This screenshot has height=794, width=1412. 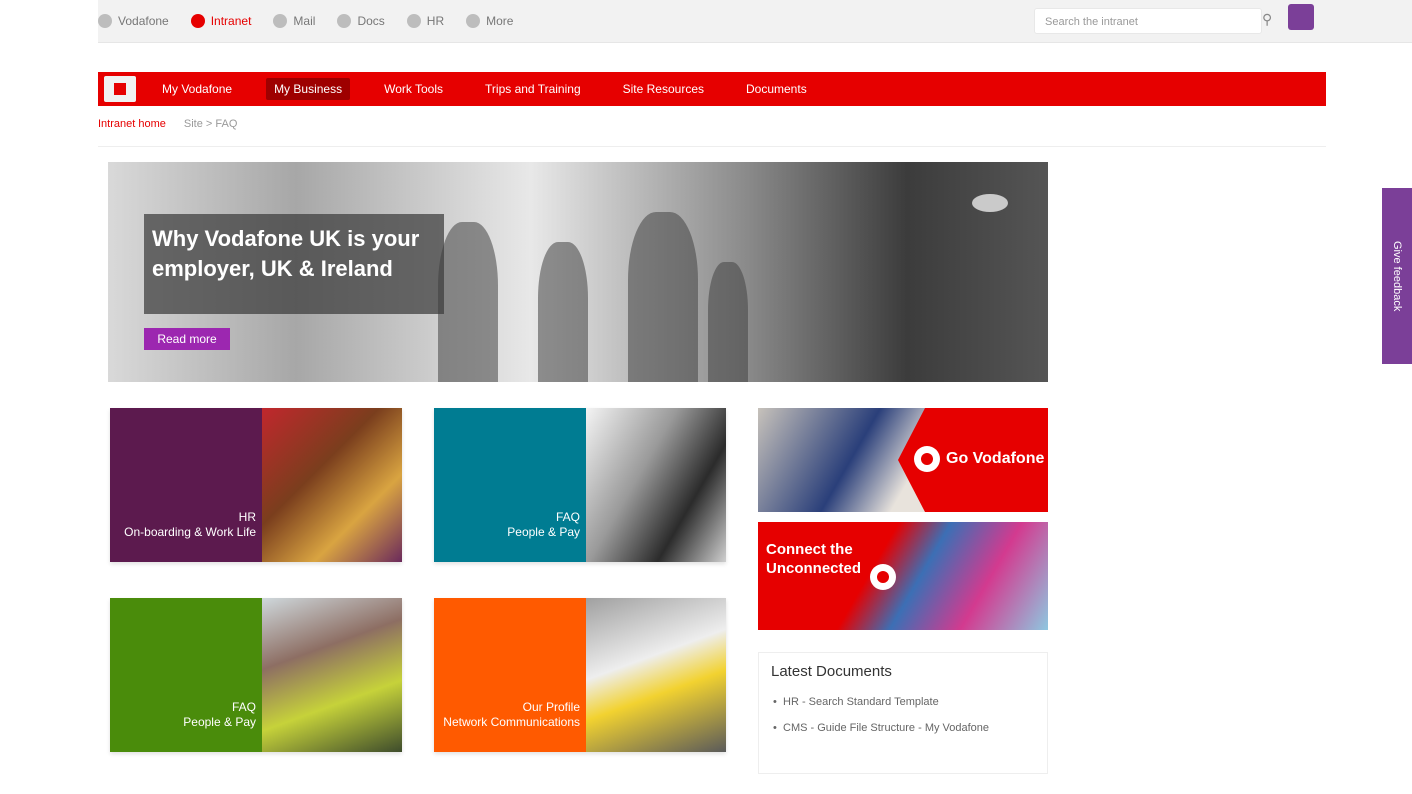 I want to click on promo-connect: Connect the Unconnected, so click(x=903, y=576).